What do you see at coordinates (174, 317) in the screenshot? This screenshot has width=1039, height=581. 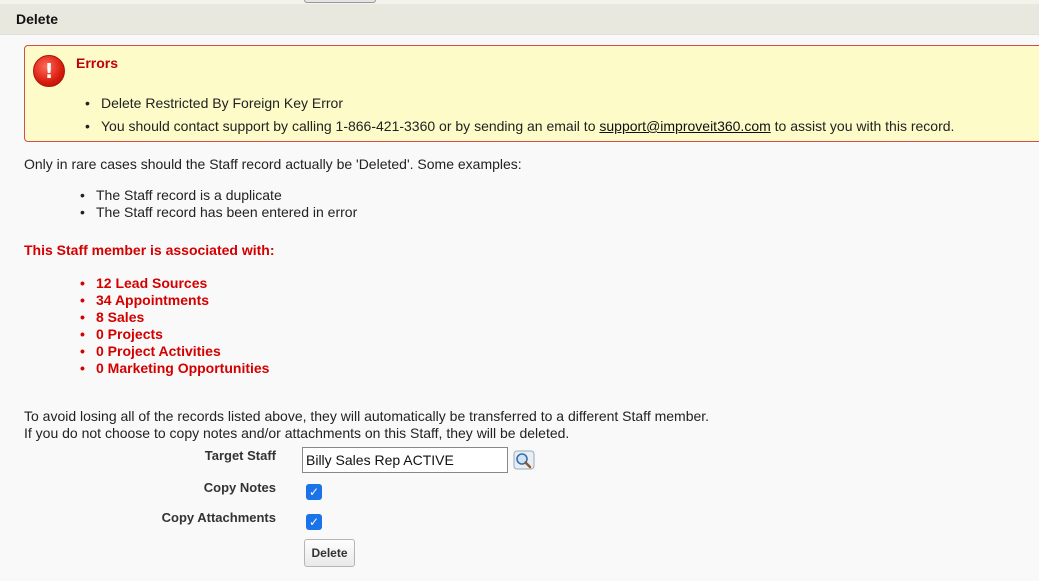 I see `association-item: 8 Sales` at bounding box center [174, 317].